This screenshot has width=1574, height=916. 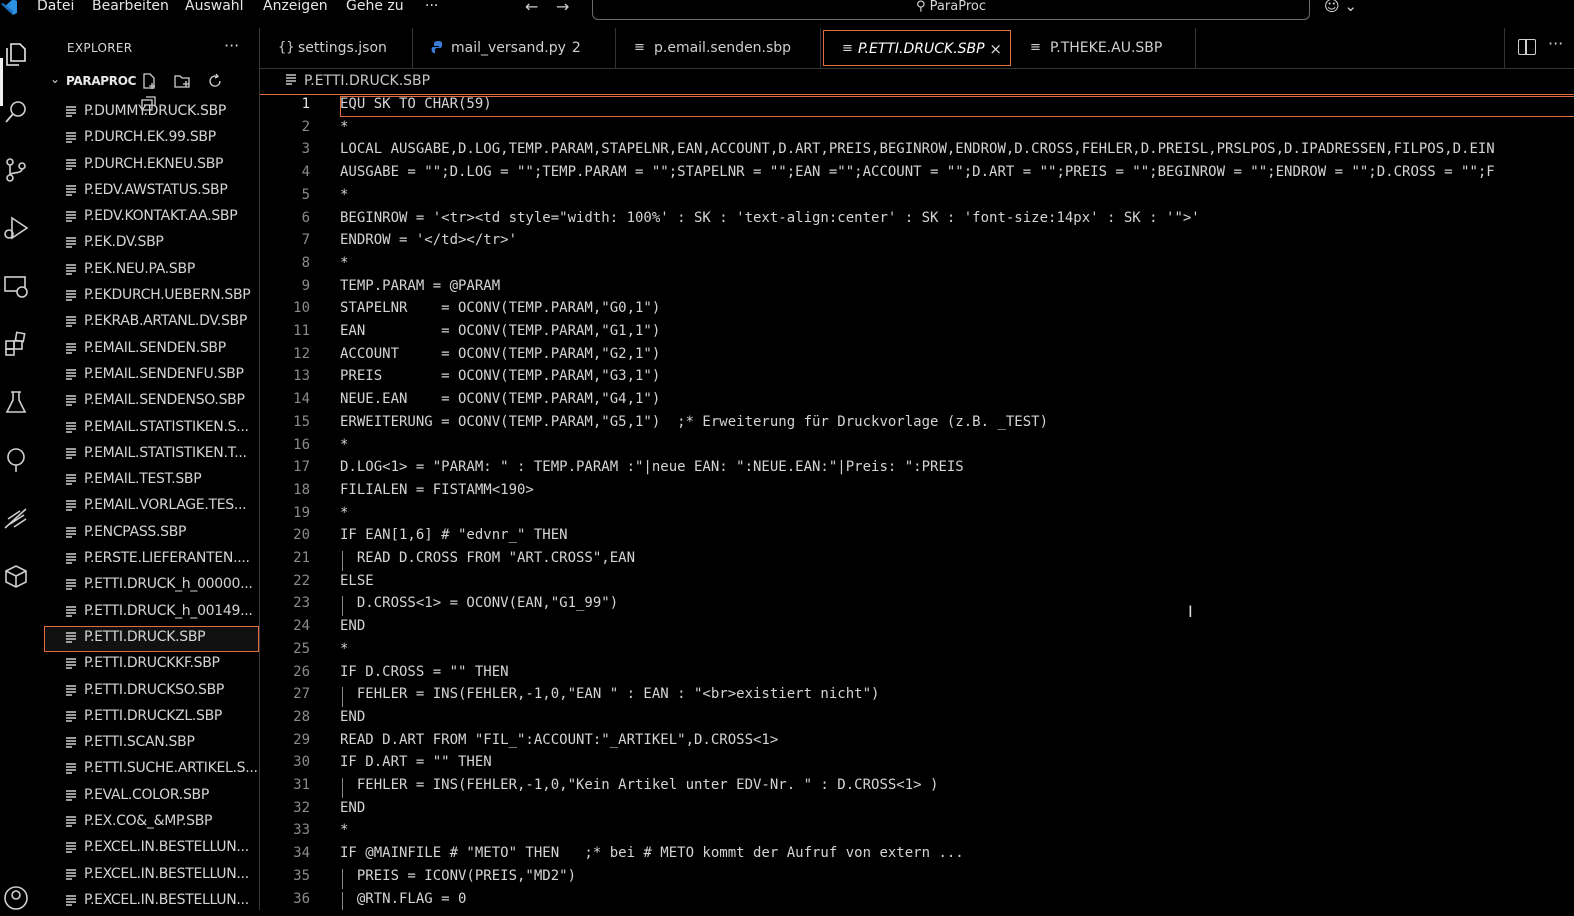 I want to click on explorer-more-button: ···, so click(x=231, y=45).